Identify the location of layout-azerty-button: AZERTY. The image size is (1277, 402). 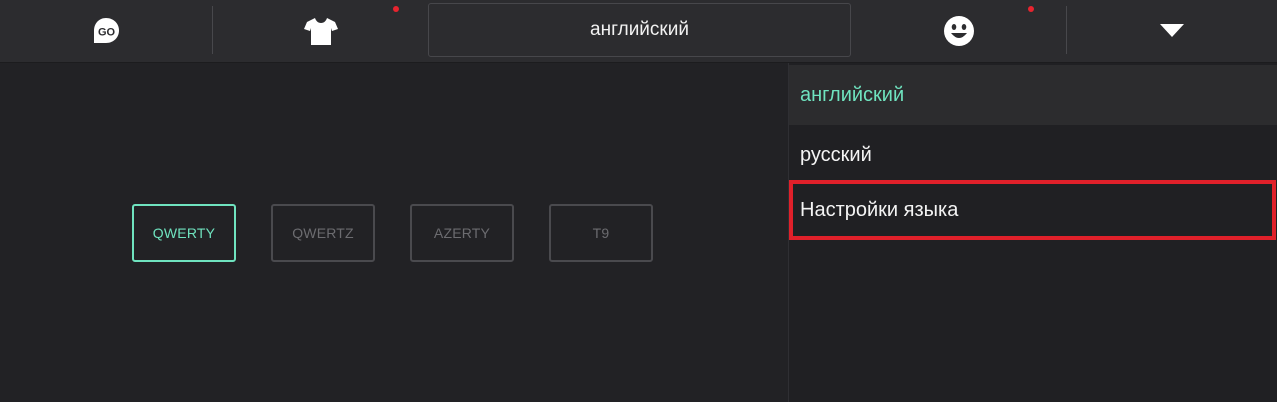
(462, 233).